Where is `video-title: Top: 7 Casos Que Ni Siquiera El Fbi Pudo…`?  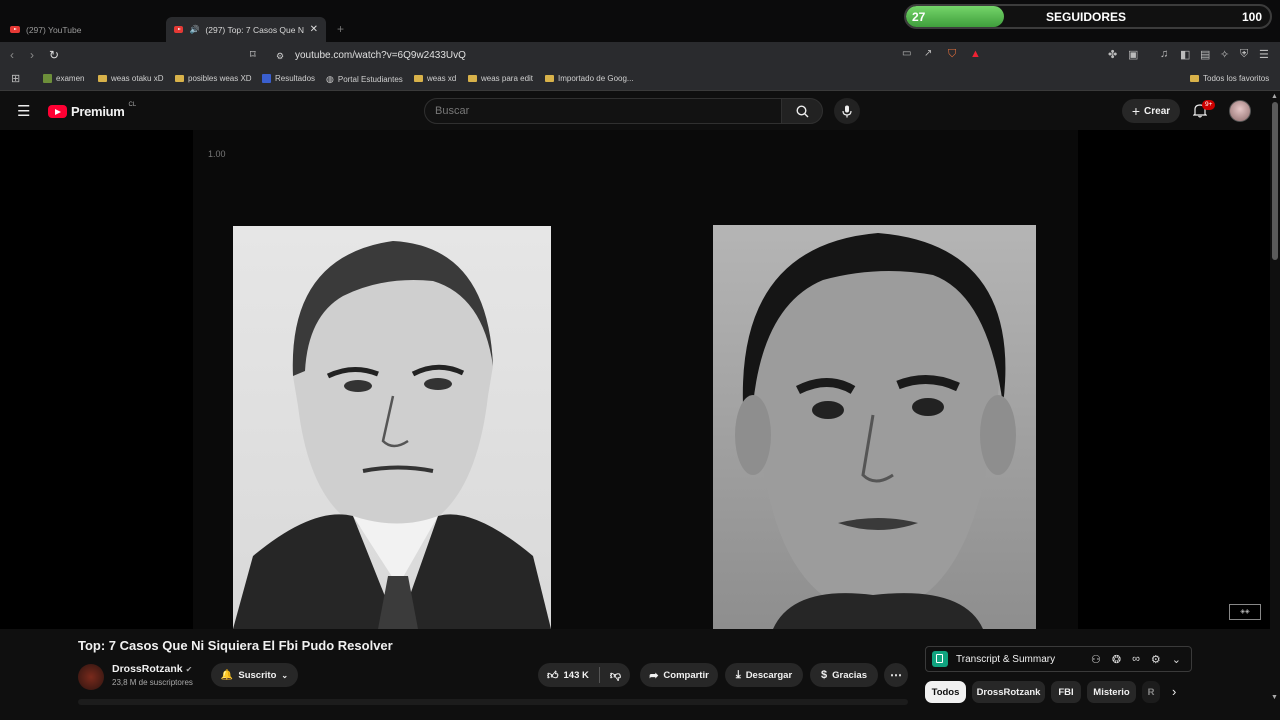 video-title: Top: 7 Casos Que Ni Siquiera El Fbi Pudo… is located at coordinates (235, 645).